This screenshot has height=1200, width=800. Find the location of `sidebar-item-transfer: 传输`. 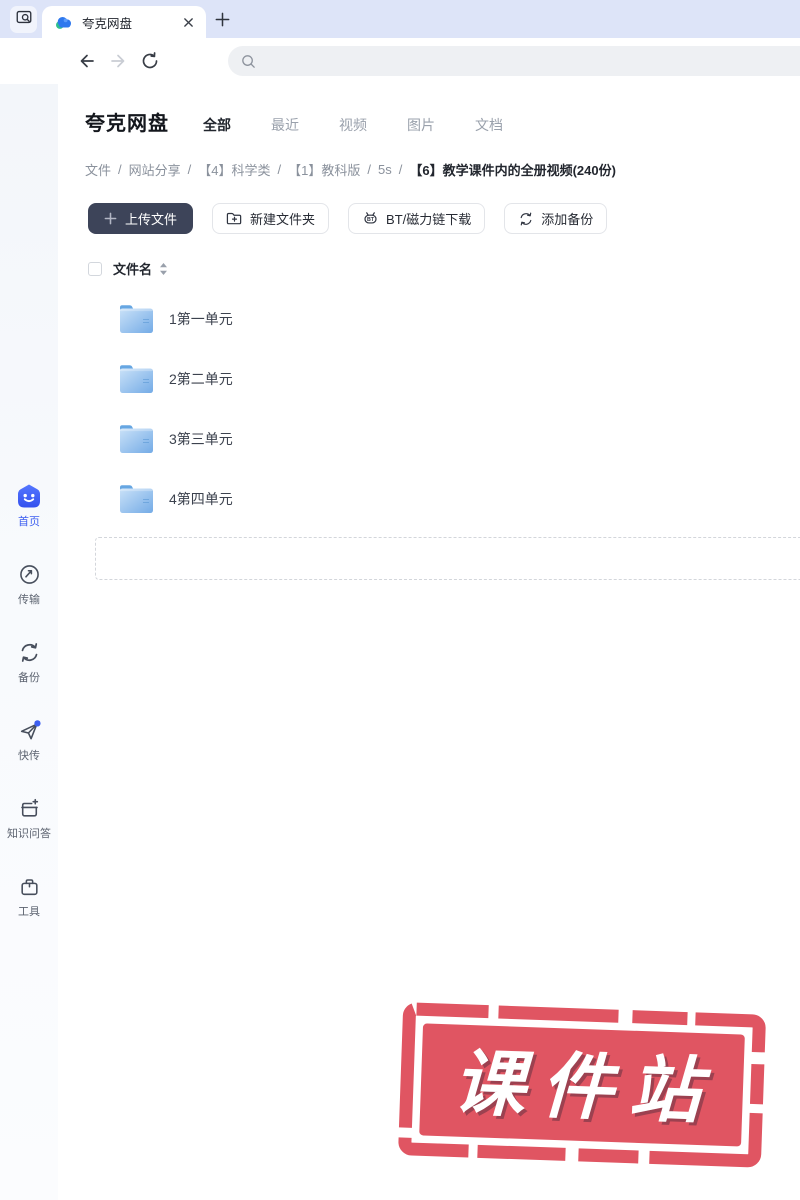

sidebar-item-transfer: 传输 is located at coordinates (29, 584).